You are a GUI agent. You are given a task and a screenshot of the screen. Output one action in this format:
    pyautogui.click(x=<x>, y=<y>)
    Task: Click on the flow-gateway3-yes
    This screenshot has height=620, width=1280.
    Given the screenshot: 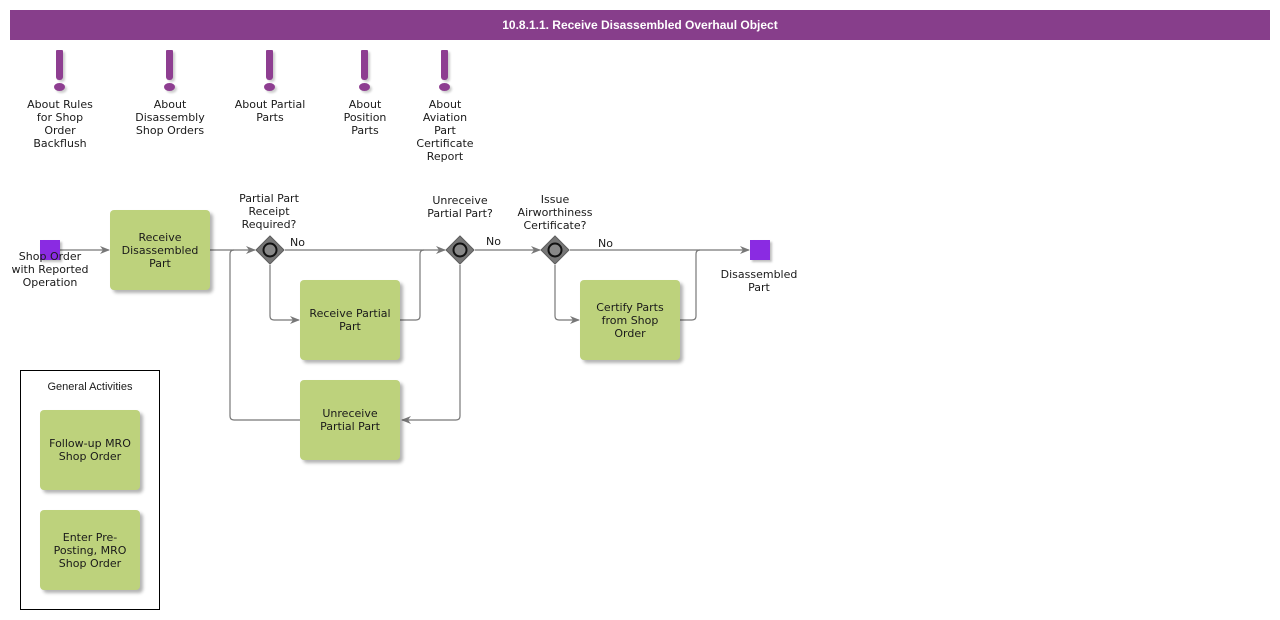 What is the action you would take?
    pyautogui.click(x=567, y=294)
    